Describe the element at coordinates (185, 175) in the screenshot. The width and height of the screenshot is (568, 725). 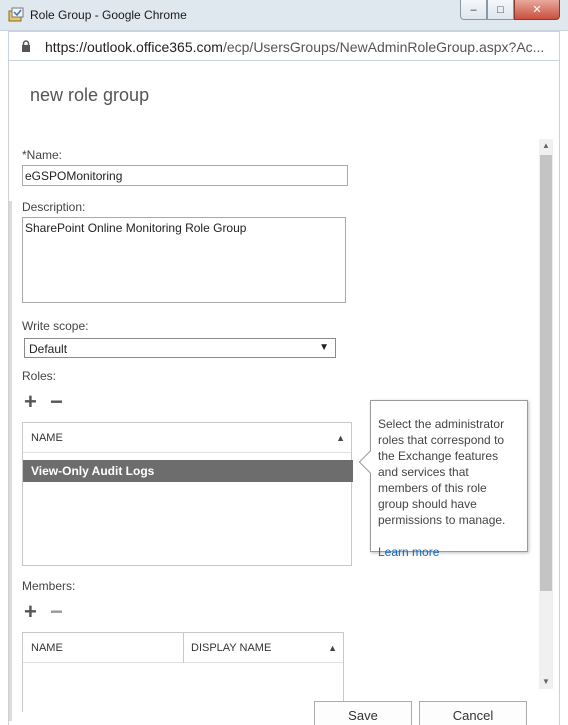
I see `name-field: eGSPOMonitoring` at that location.